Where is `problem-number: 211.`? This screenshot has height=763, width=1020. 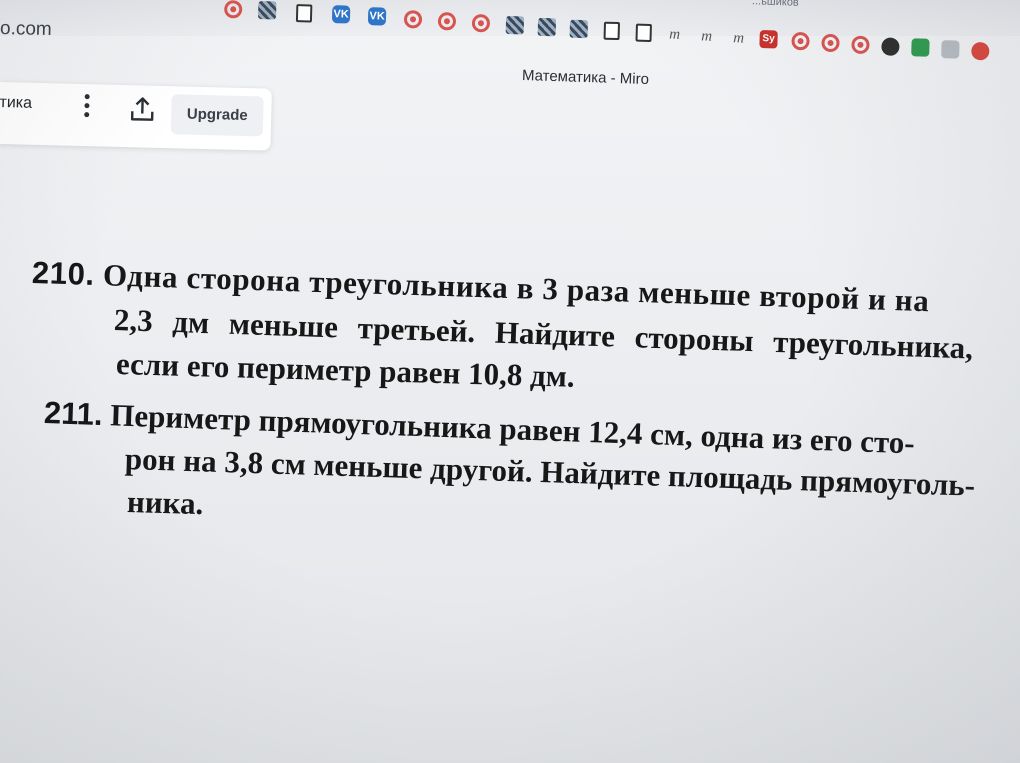
problem-number: 211. is located at coordinates (73, 414).